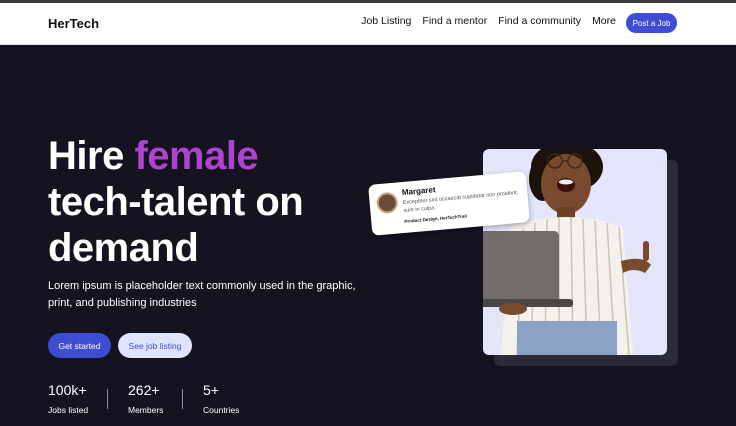 This screenshot has height=426, width=736. What do you see at coordinates (123, 248) in the screenshot?
I see `headline-line-3: demand` at bounding box center [123, 248].